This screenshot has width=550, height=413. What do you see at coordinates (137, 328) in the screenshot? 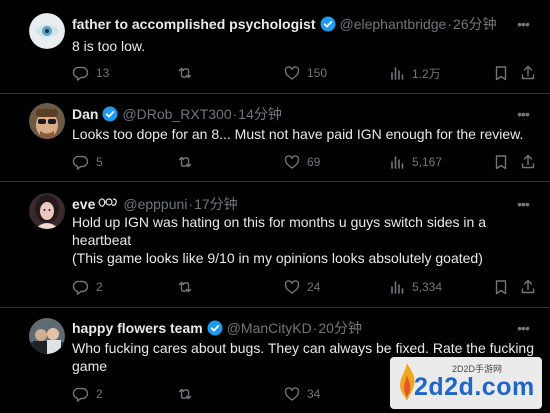
I see `display-name: happy flowers team` at bounding box center [137, 328].